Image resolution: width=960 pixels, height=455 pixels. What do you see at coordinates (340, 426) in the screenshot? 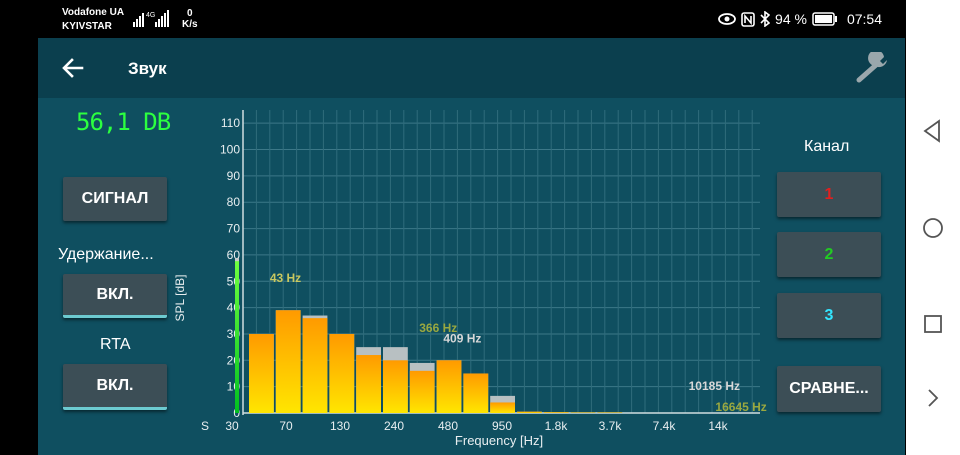
I see `x-tick-label: 130` at bounding box center [340, 426].